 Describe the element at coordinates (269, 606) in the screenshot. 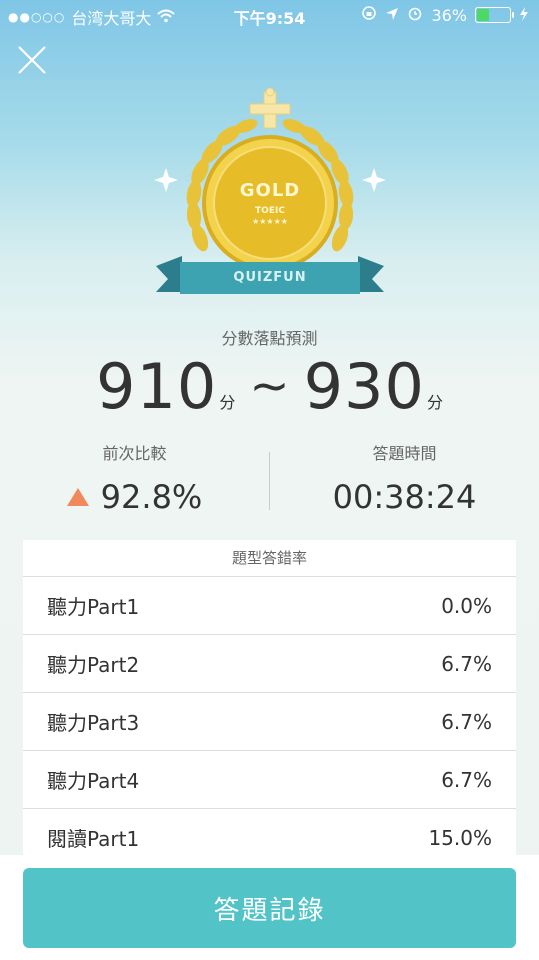

I see `table-row: 聽力Part1 0.0%` at that location.